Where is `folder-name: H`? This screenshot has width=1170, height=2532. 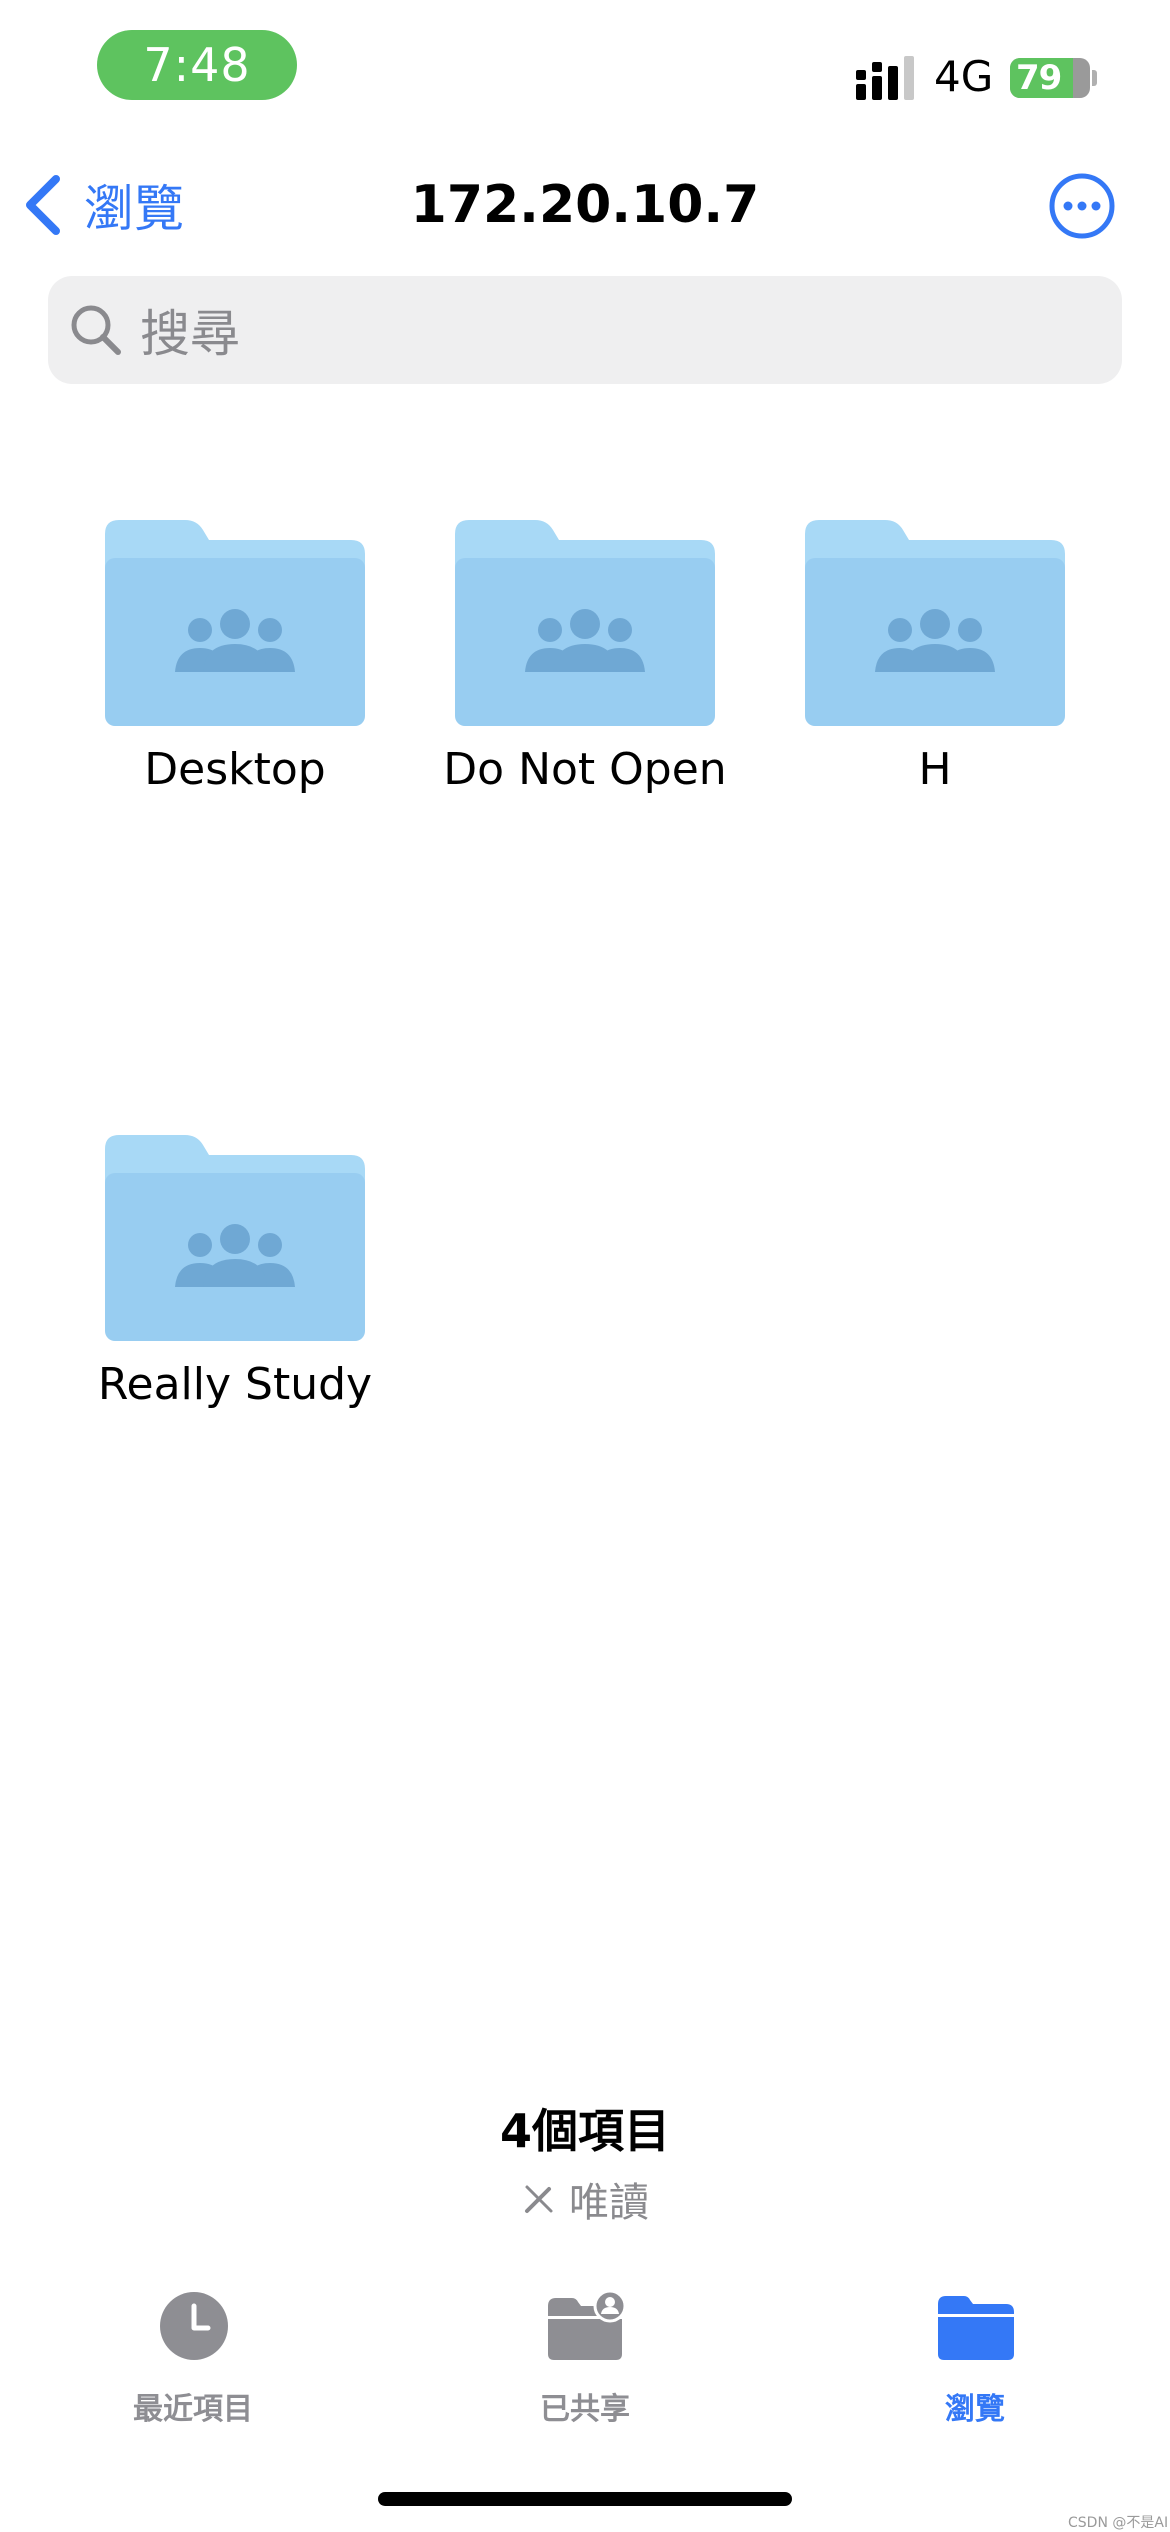 folder-name: H is located at coordinates (935, 769).